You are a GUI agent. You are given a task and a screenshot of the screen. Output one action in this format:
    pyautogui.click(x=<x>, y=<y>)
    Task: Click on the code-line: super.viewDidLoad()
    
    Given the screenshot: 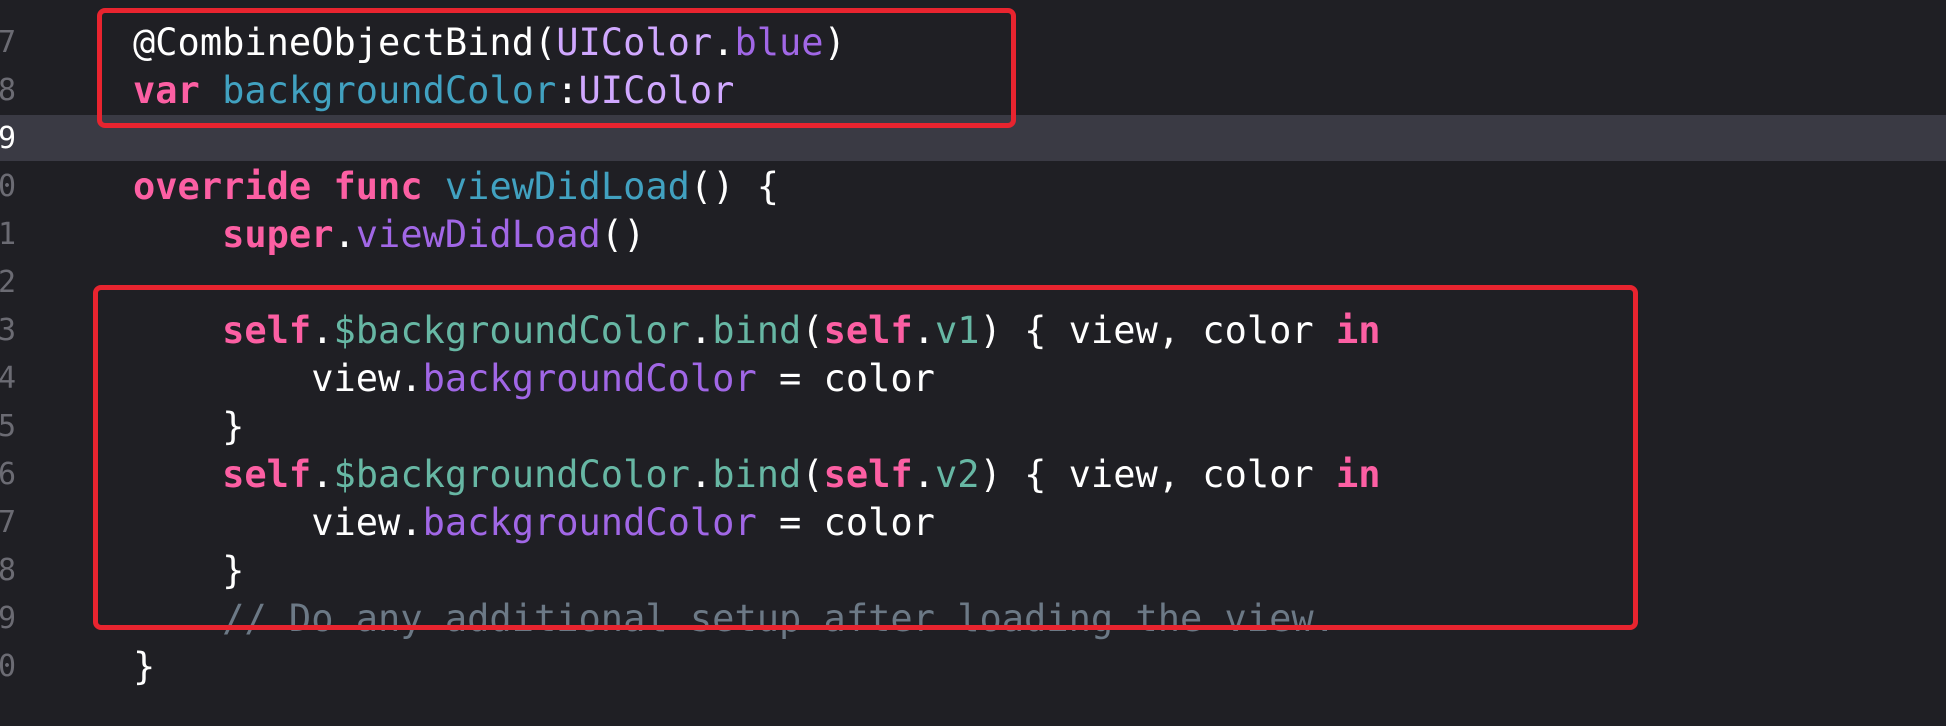 What is the action you would take?
    pyautogui.click(x=389, y=235)
    